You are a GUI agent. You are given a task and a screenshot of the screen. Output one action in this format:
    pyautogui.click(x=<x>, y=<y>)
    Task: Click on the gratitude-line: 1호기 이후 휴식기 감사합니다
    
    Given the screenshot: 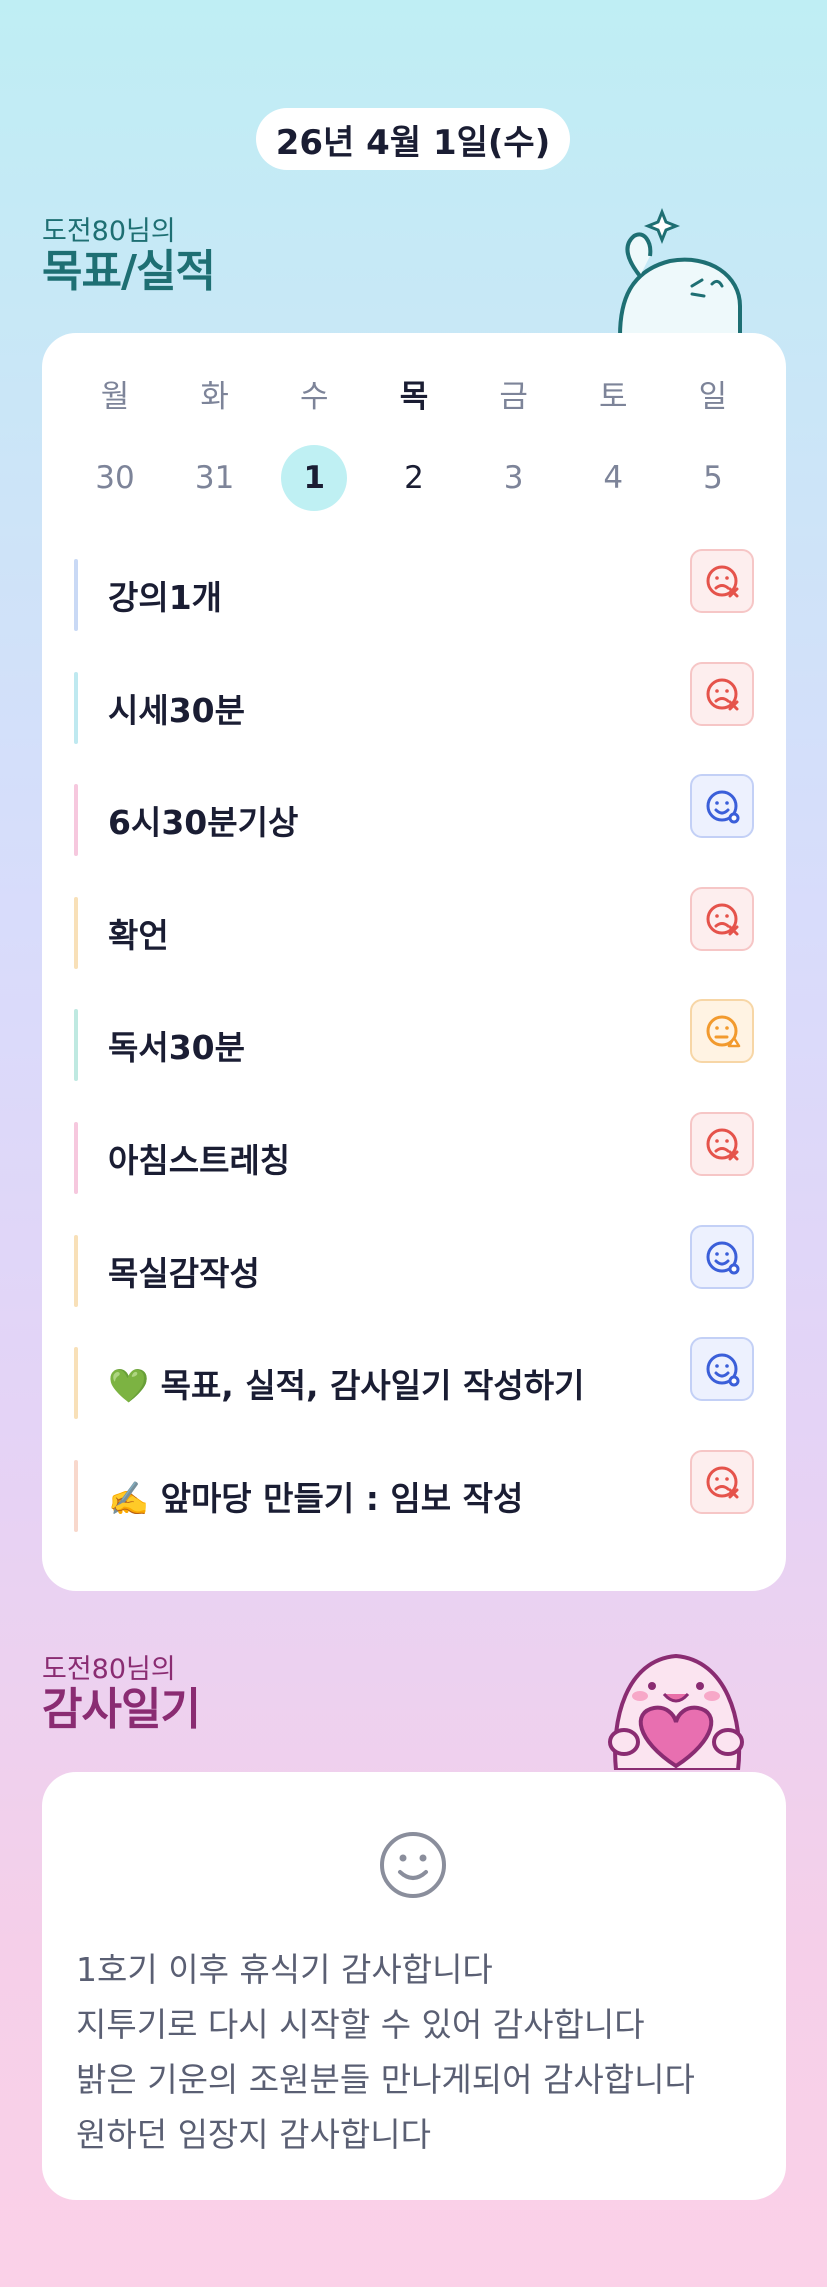 What is the action you would take?
    pyautogui.click(x=284, y=1969)
    